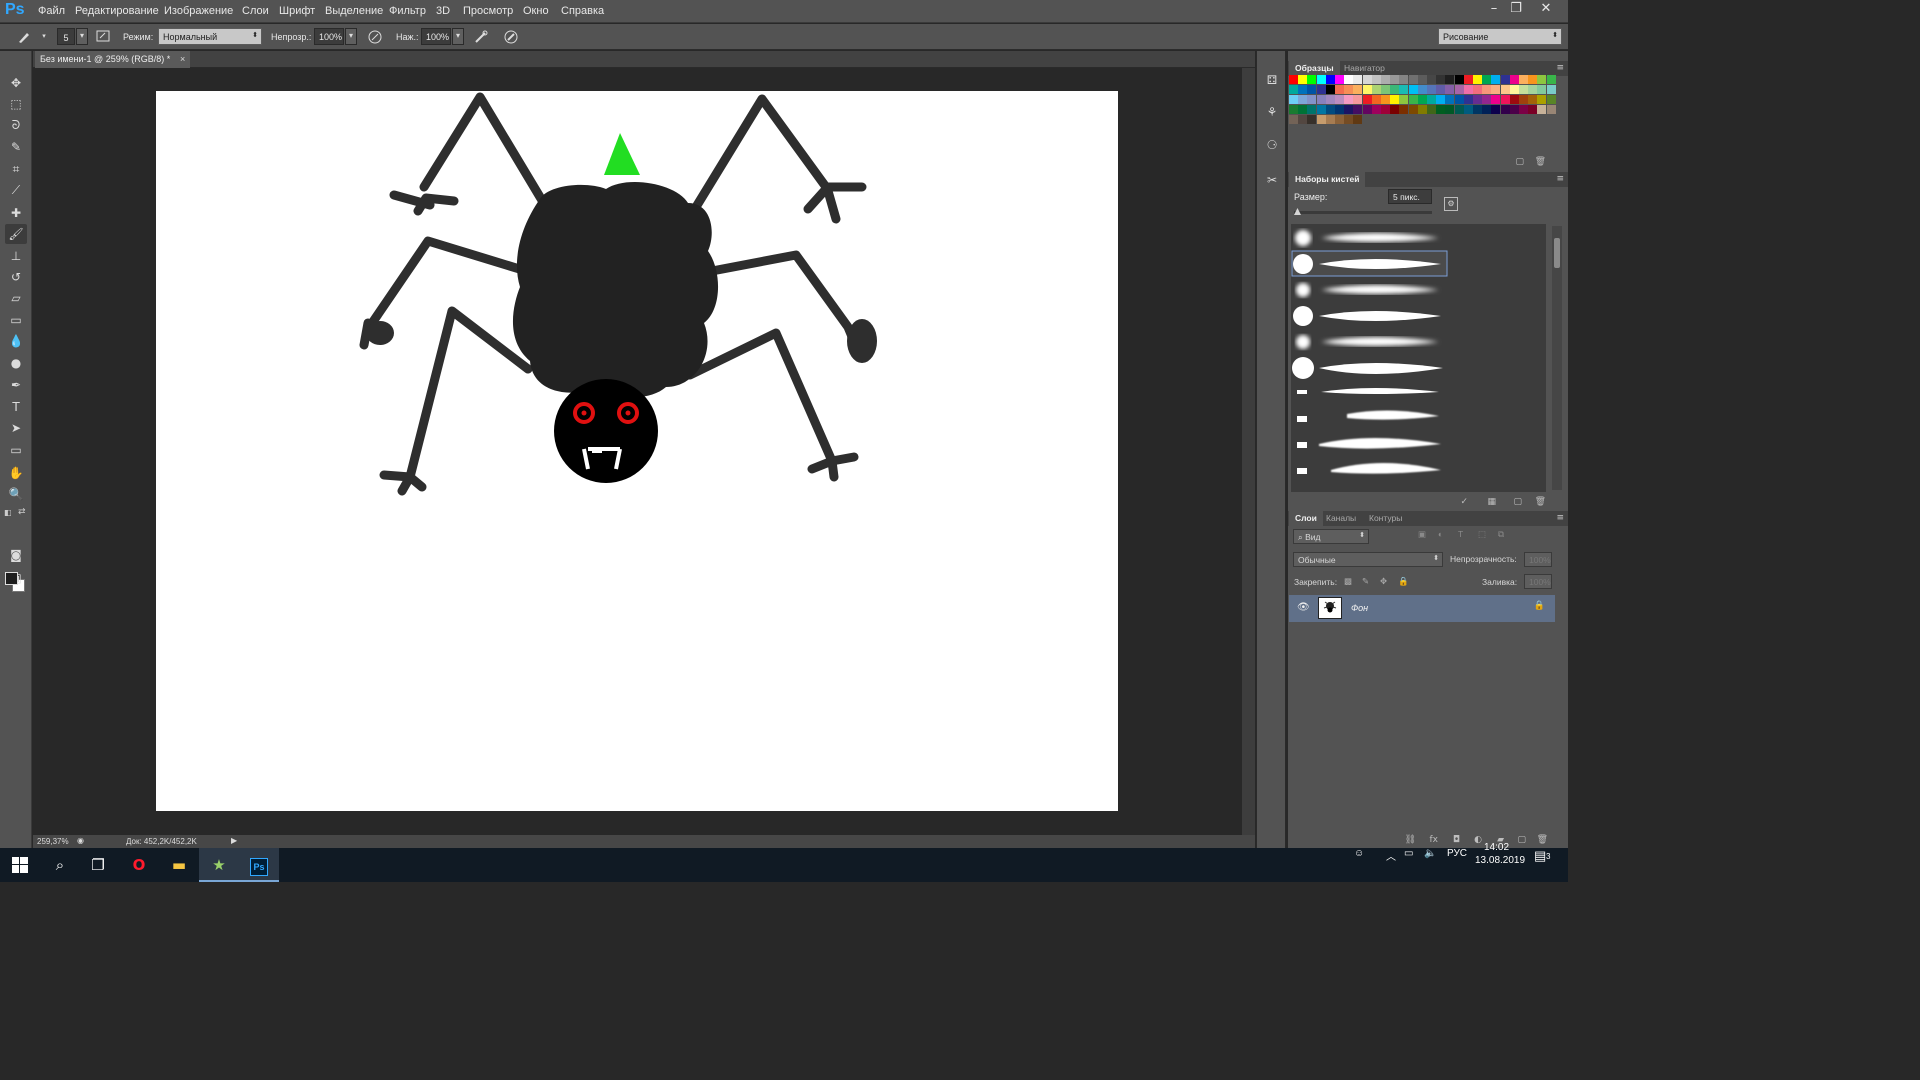  What do you see at coordinates (1314, 68) in the screenshot?
I see `tab-swatches: Образцы` at bounding box center [1314, 68].